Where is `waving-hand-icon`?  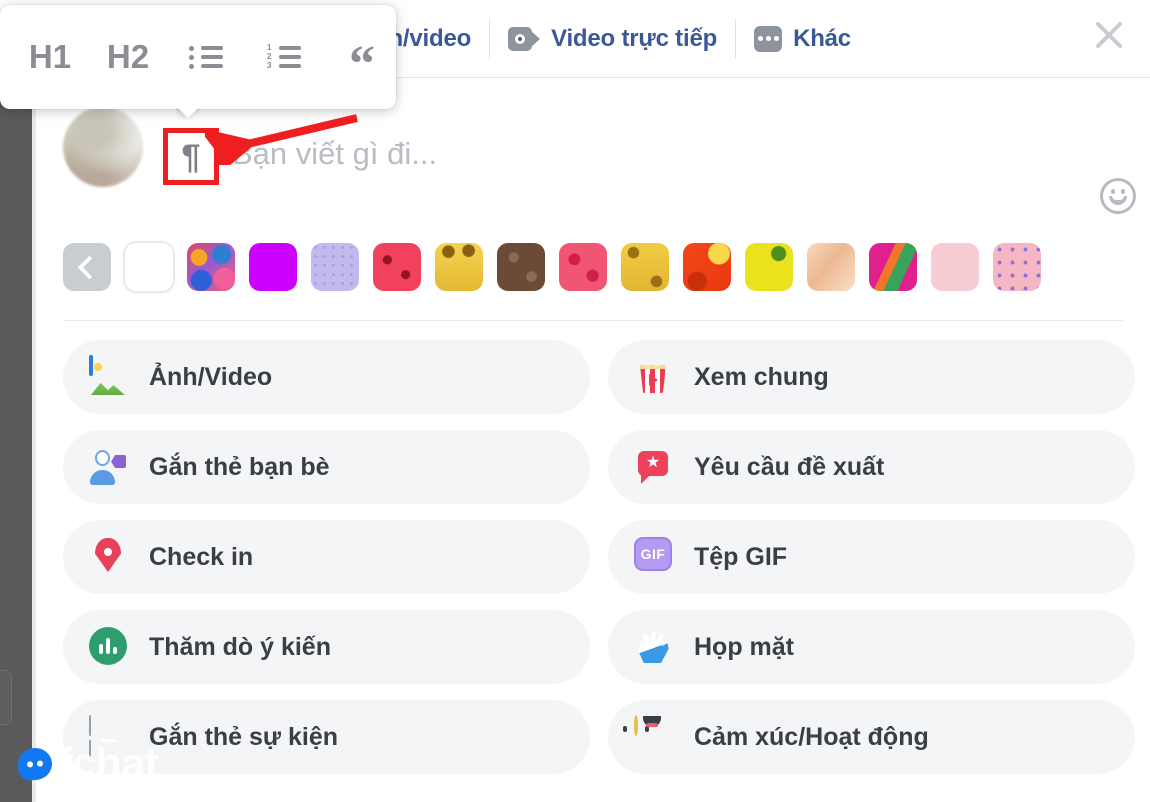 waving-hand-icon is located at coordinates (654, 647).